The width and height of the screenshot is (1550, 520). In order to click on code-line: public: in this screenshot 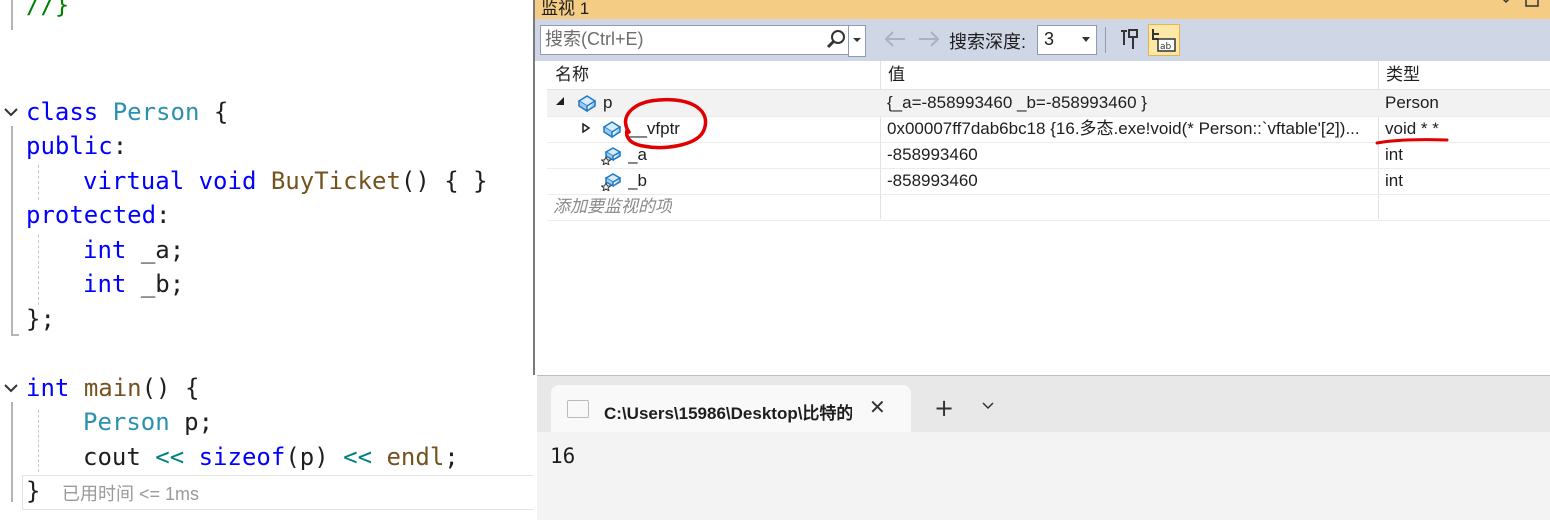, I will do `click(76, 146)`.